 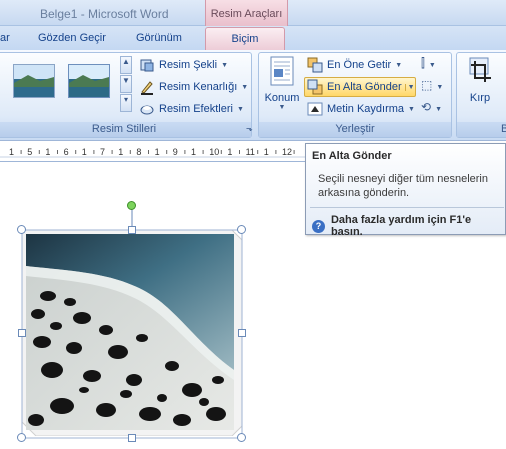 I want to click on resize-handle-top, so click(x=132, y=230).